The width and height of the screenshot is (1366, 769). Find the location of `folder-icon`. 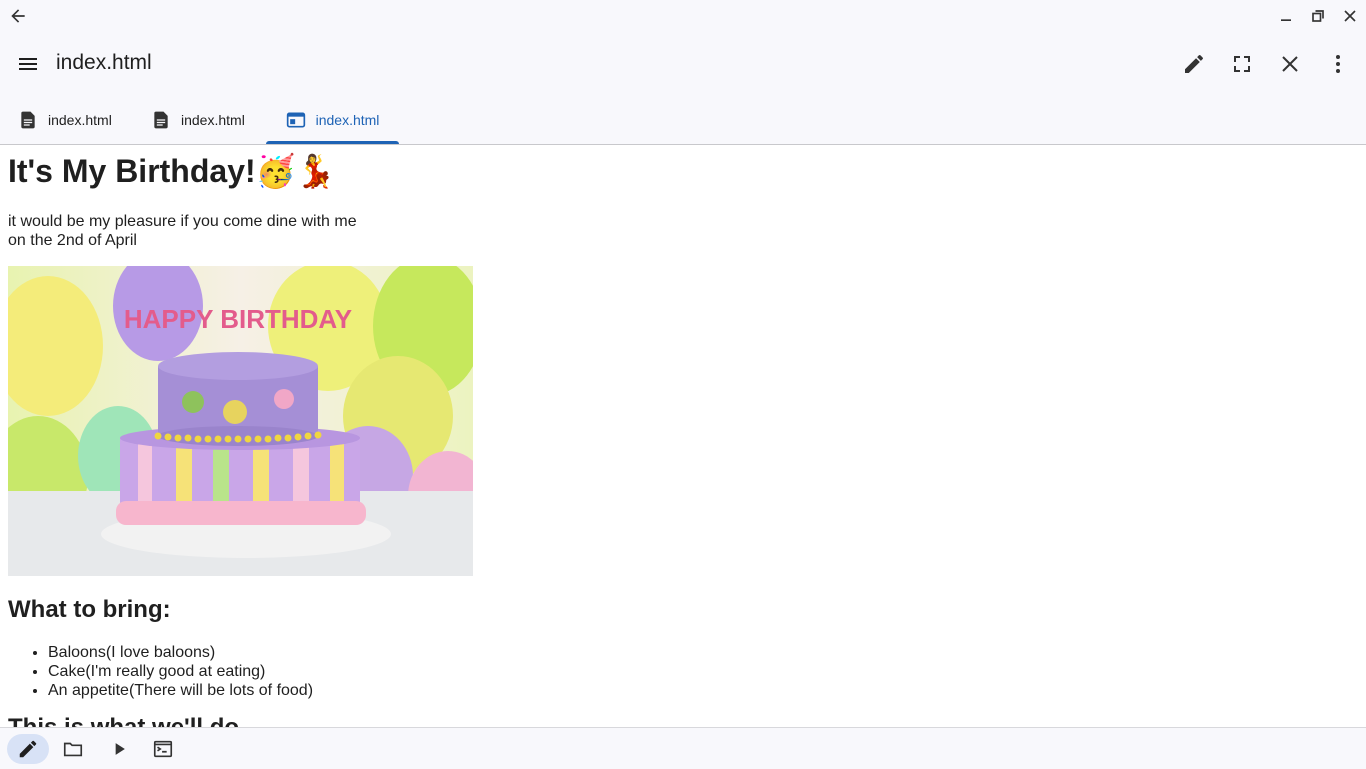

folder-icon is located at coordinates (73, 749).